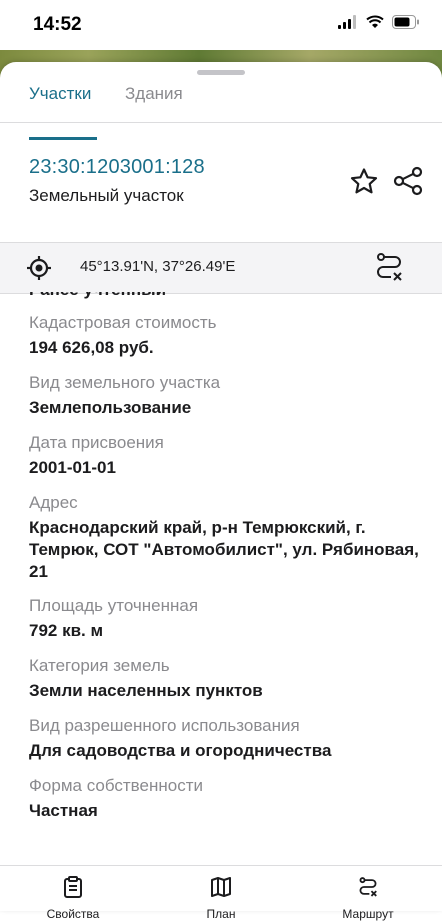 This screenshot has width=442, height=921. Describe the element at coordinates (164, 725) in the screenshot. I see `field-label: Вид разрешенного использования` at that location.